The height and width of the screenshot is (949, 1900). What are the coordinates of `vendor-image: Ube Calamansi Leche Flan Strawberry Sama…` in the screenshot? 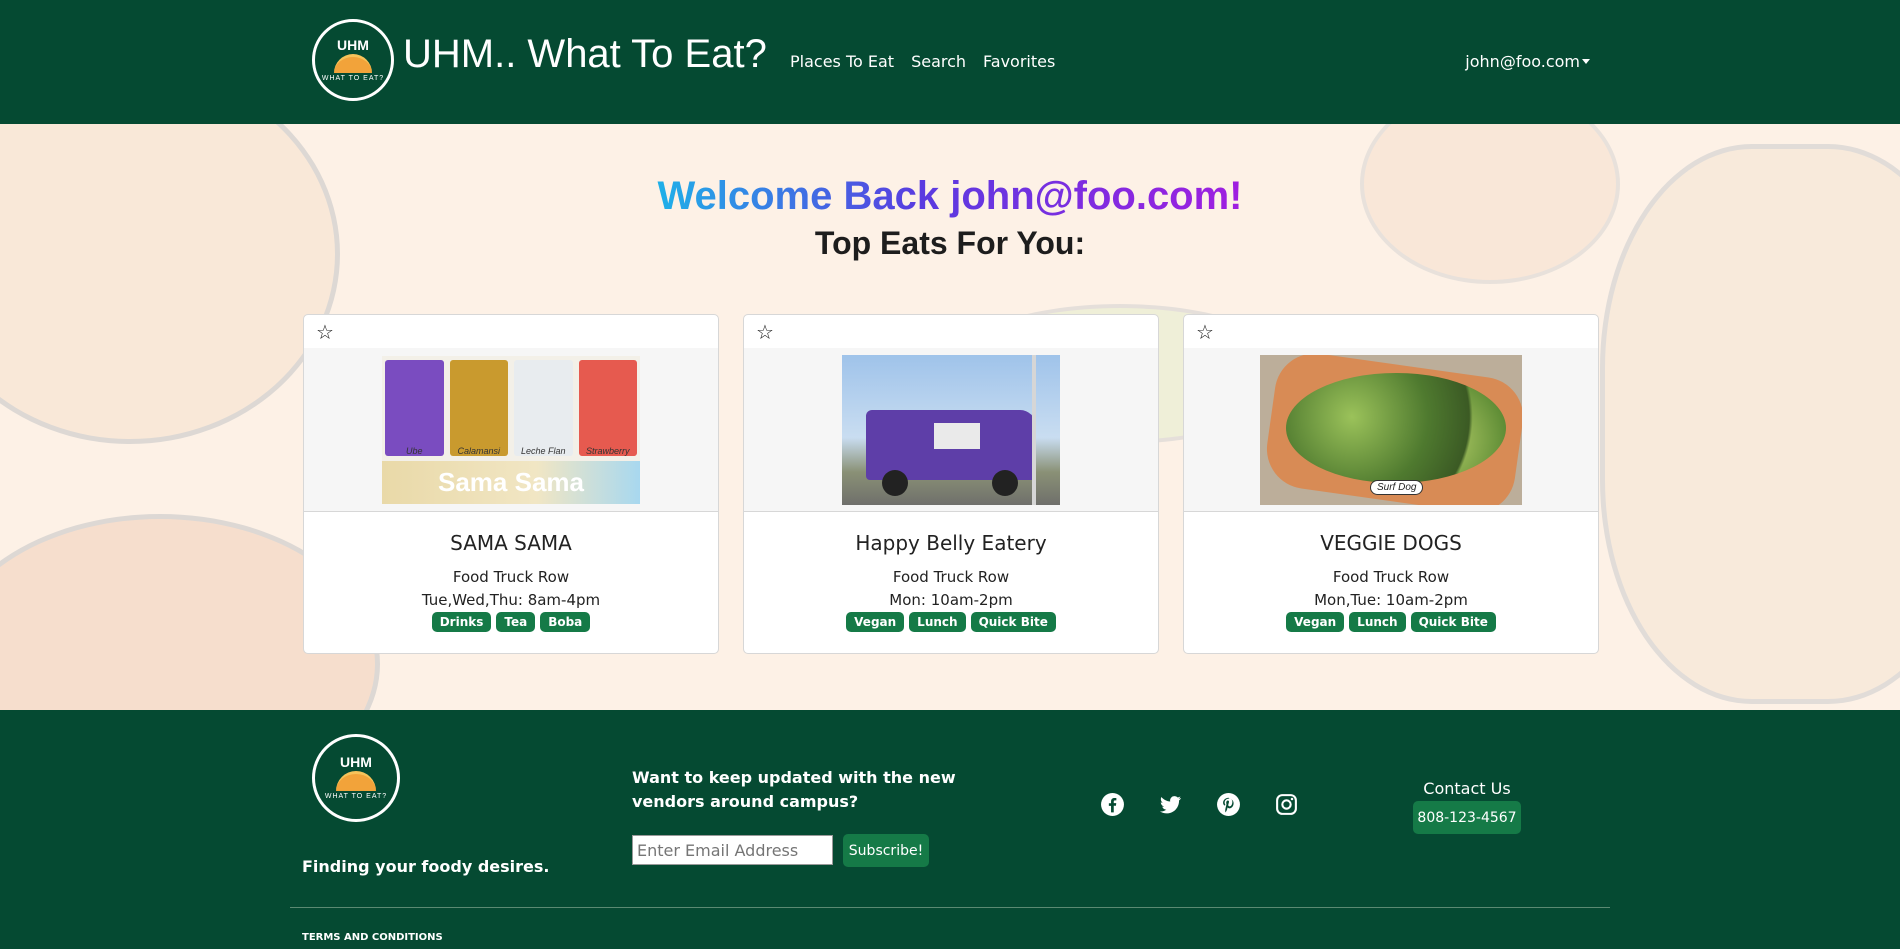 It's located at (511, 430).